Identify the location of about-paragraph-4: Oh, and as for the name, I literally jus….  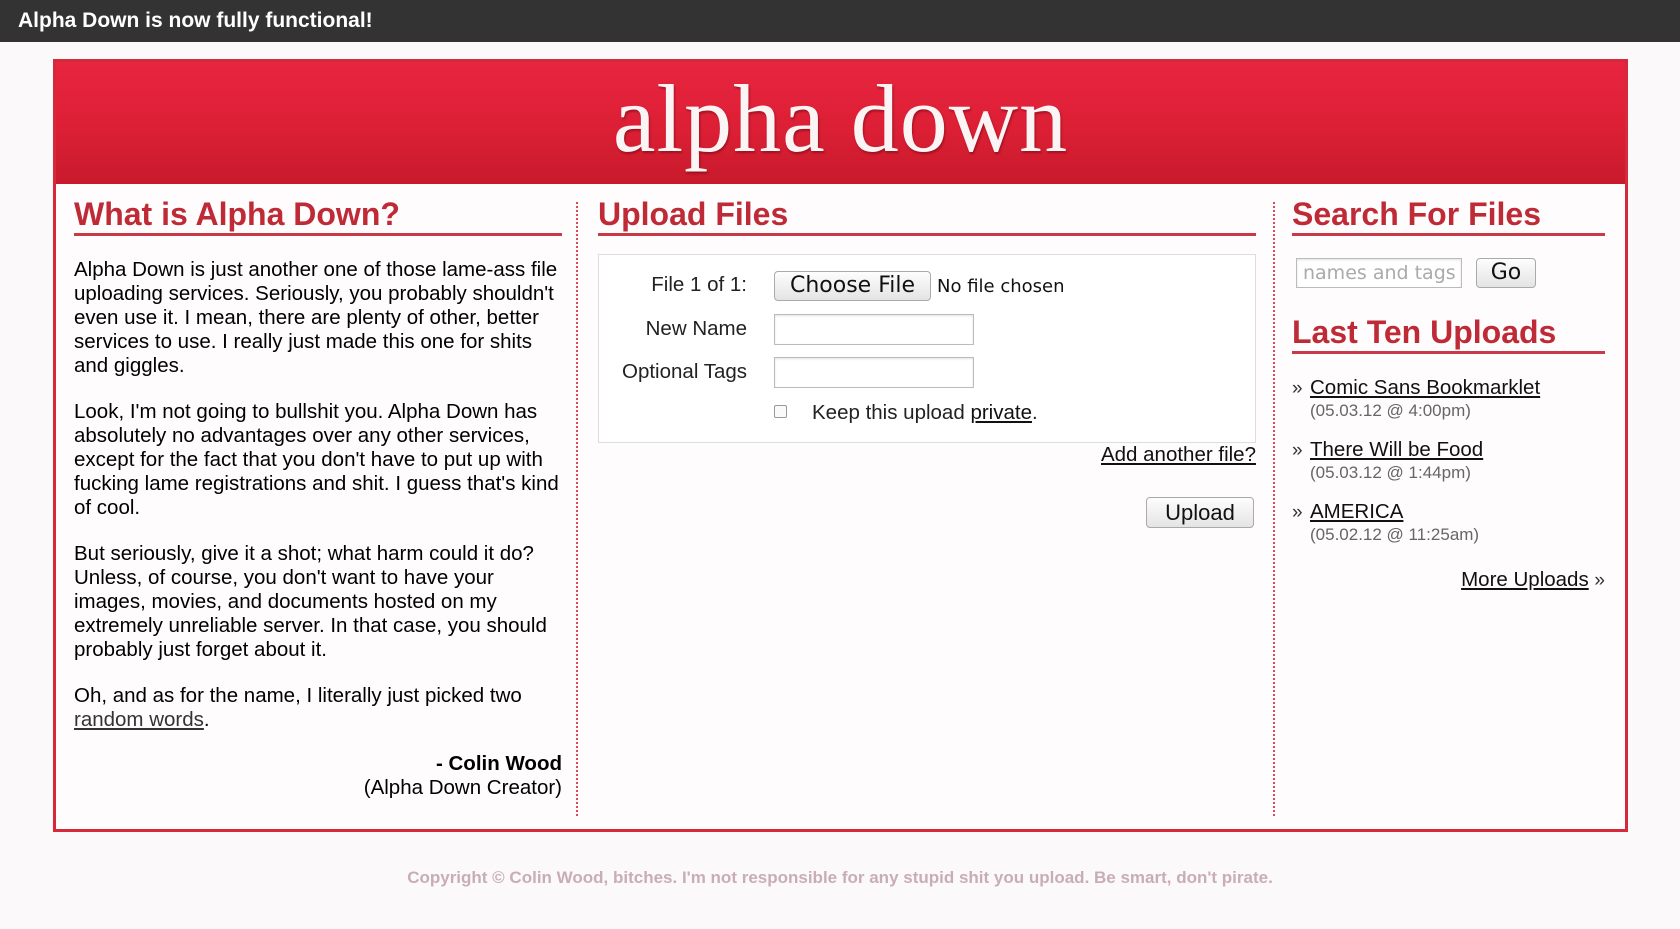
(318, 708).